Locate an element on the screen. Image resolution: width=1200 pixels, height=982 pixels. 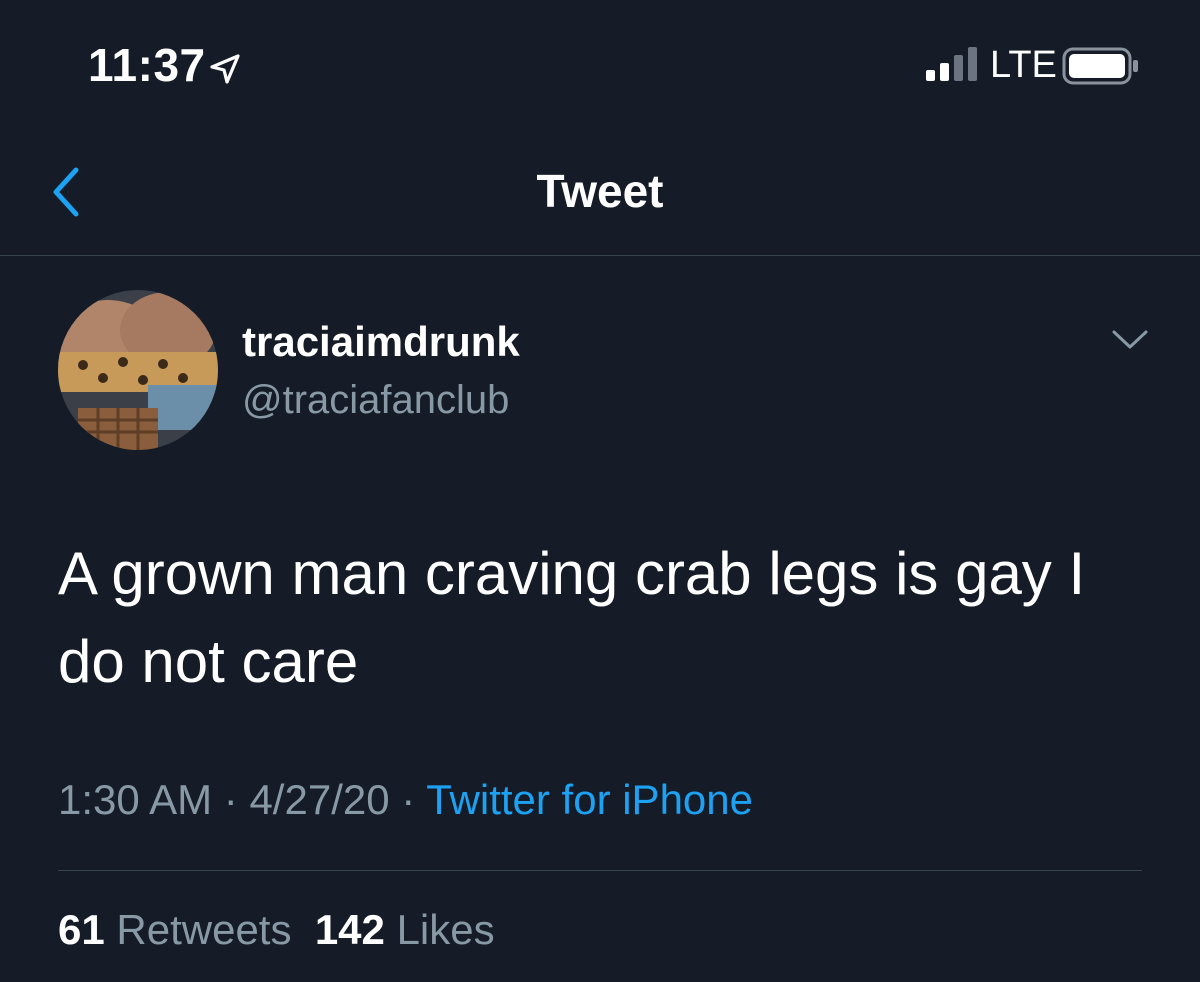
tweet-date: 4/27/20 is located at coordinates (319, 799).